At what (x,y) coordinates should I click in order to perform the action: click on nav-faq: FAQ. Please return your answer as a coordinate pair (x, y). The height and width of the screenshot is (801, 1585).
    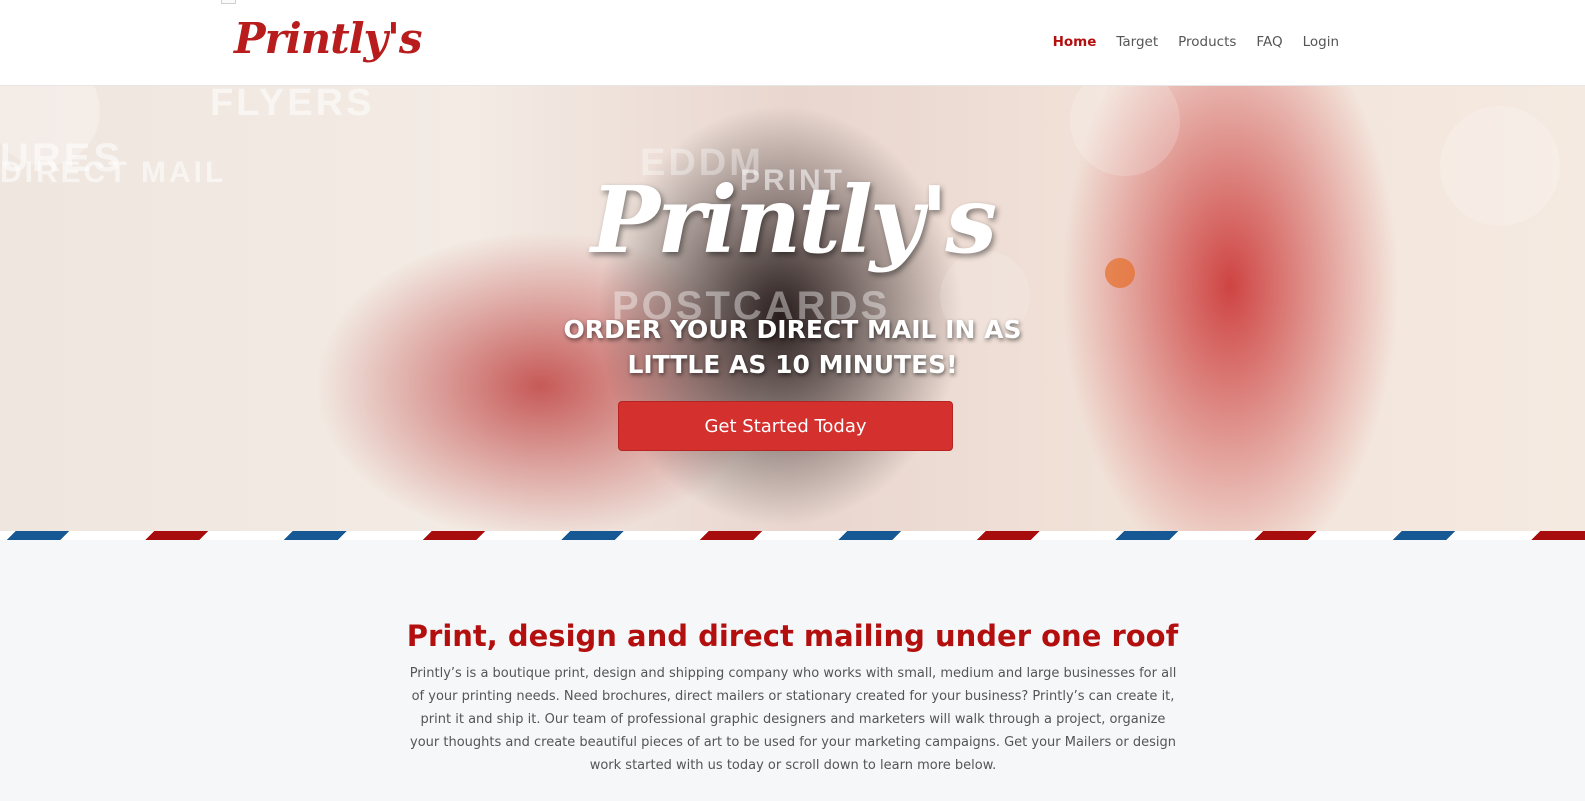
    Looking at the image, I should click on (1269, 42).